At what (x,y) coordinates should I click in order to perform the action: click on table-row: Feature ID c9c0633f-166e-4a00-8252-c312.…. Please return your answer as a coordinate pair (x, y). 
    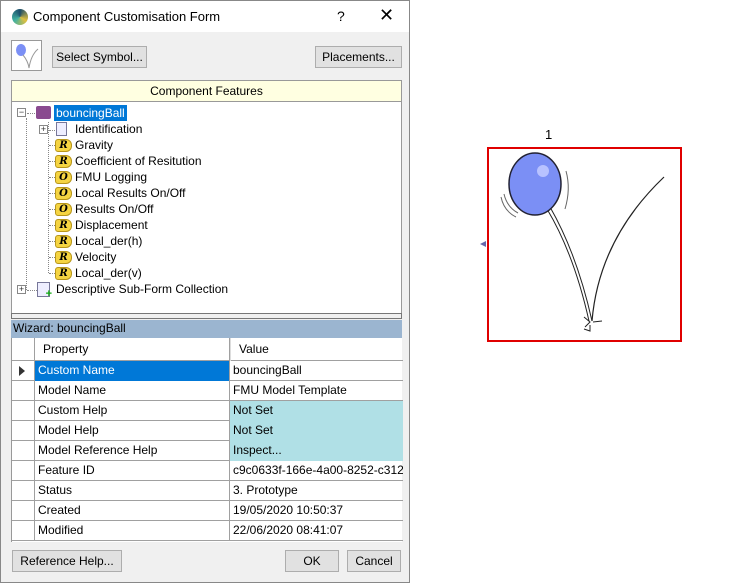
    Looking at the image, I should click on (207, 471).